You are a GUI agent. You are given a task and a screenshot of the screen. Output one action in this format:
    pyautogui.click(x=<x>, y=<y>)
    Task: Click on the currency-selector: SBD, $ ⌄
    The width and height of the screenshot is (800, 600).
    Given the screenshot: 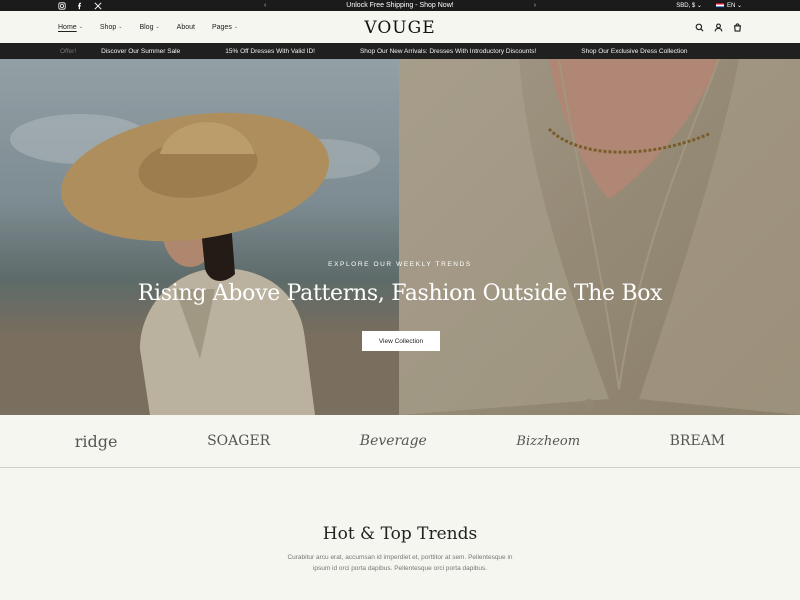 What is the action you would take?
    pyautogui.click(x=689, y=5)
    